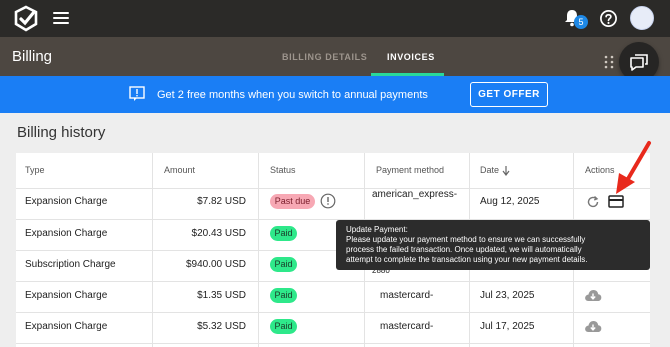 This screenshot has height=347, width=670. What do you see at coordinates (506, 171) in the screenshot?
I see `sort-down-arrow-icon` at bounding box center [506, 171].